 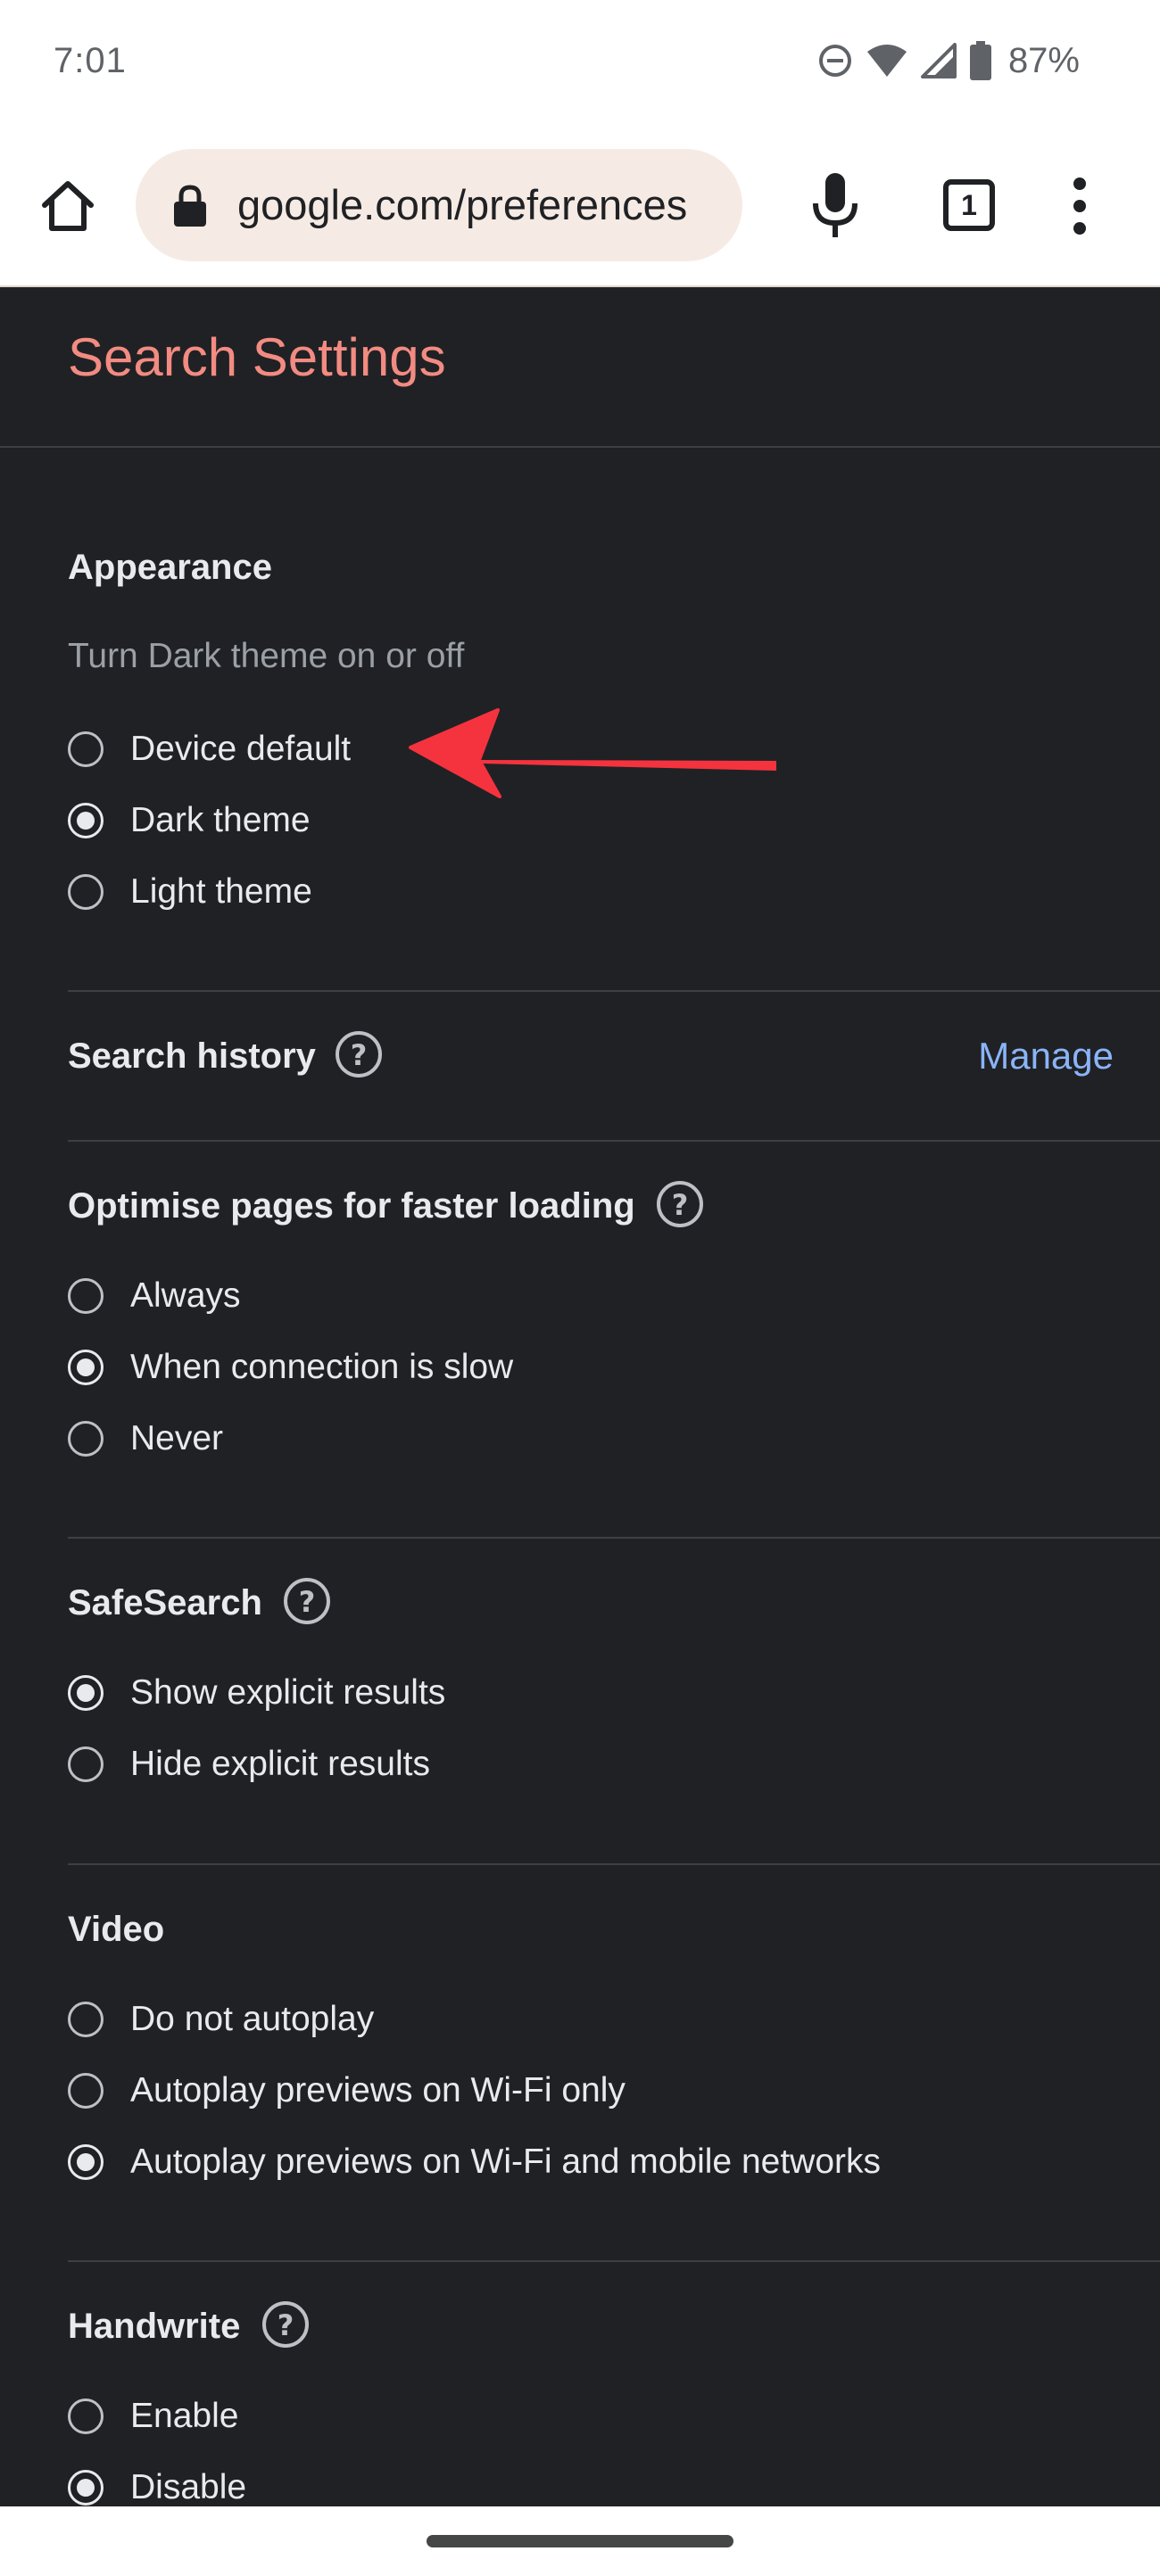 I want to click on radio-show-explicit: Show explicit results, so click(x=256, y=1693).